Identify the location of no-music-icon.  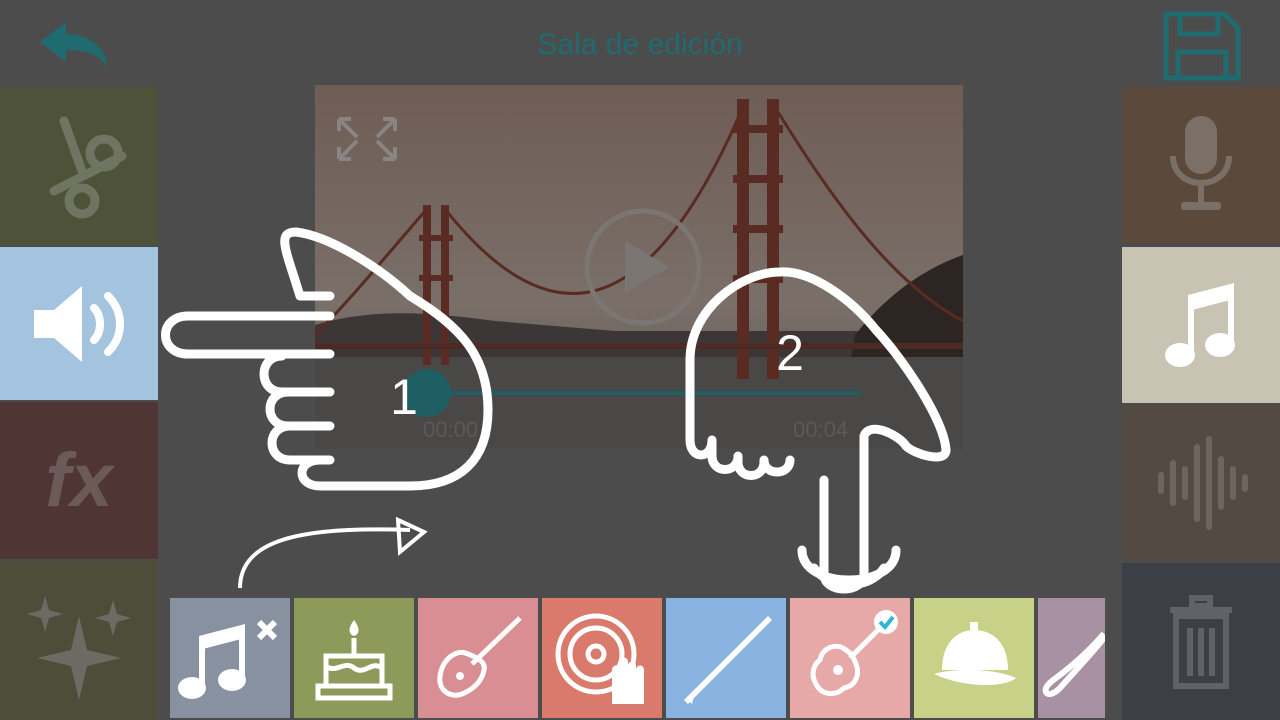
(228, 659).